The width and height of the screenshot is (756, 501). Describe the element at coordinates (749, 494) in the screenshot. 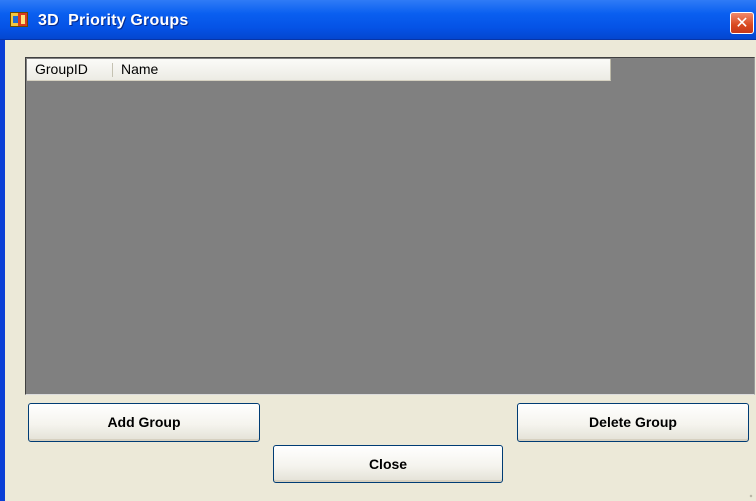

I see `resize-grip-icon` at that location.